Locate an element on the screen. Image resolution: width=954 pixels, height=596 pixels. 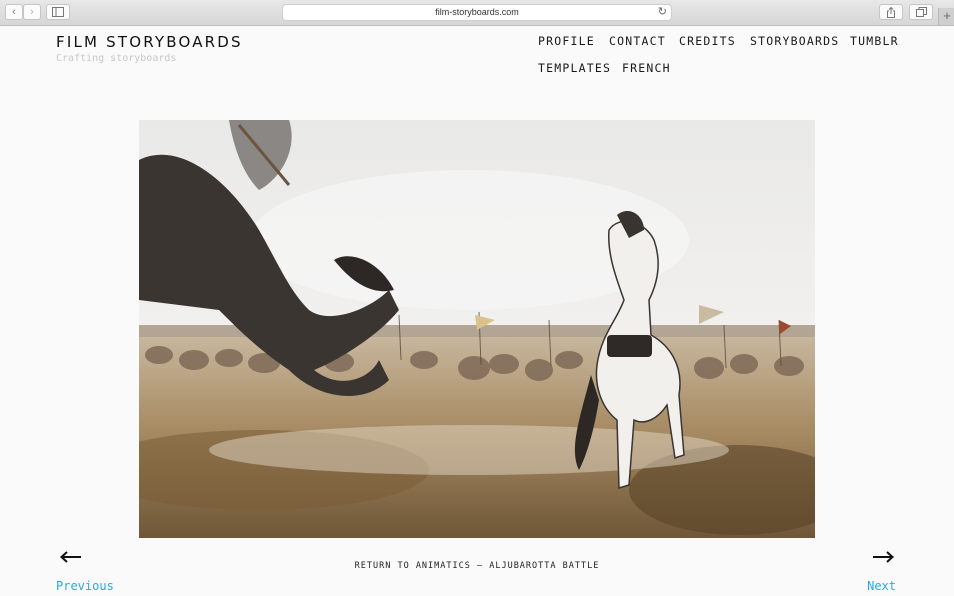
back-button: ‹ is located at coordinates (14, 12).